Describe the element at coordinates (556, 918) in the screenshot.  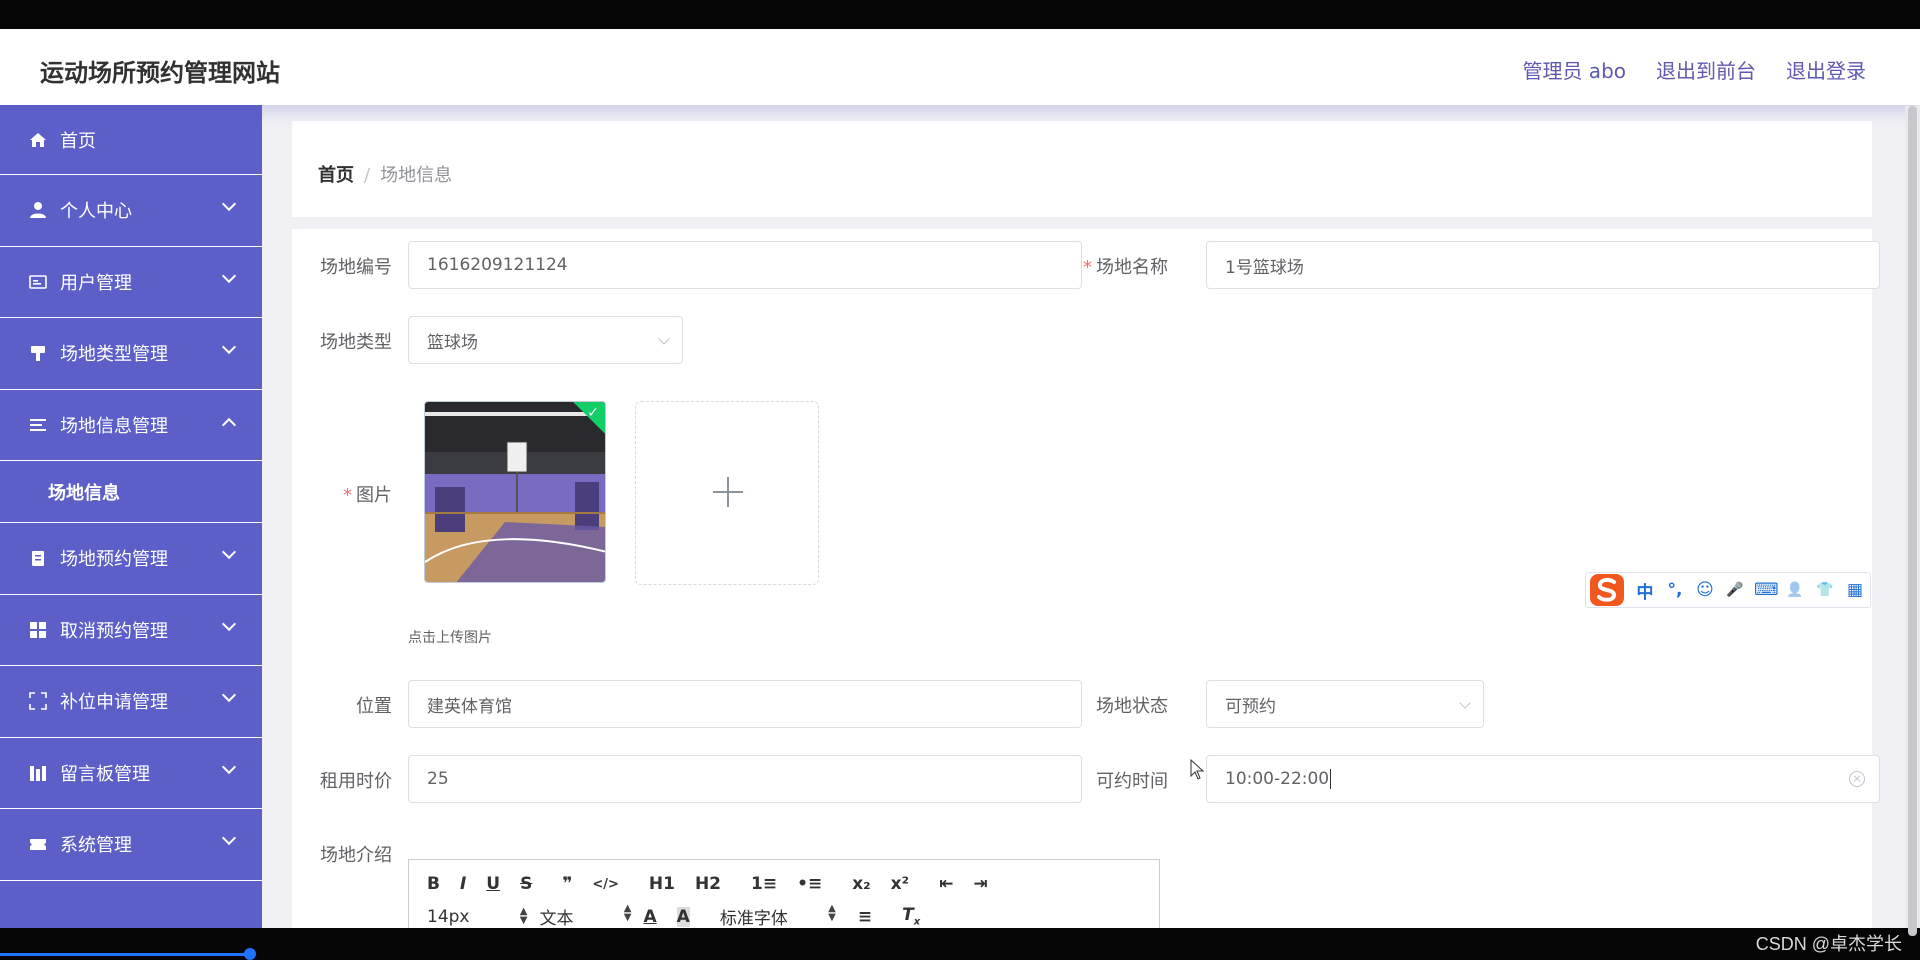
I see `block-type-value: 文本` at that location.